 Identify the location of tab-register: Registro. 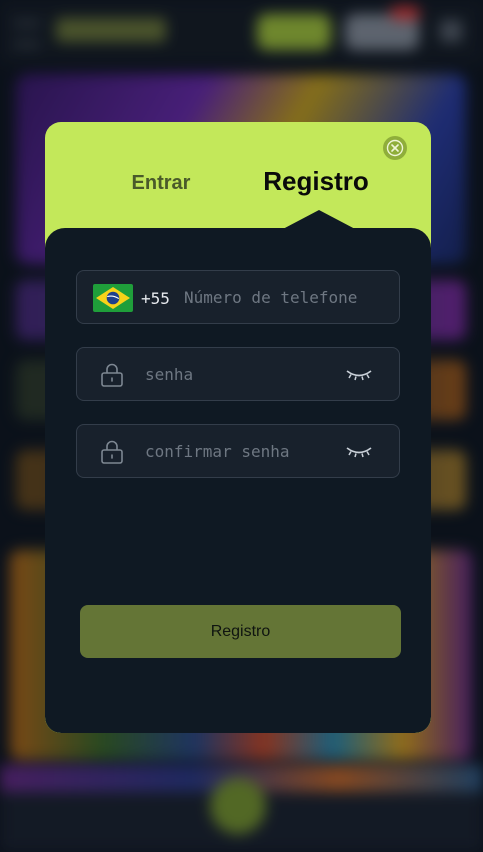
(316, 181).